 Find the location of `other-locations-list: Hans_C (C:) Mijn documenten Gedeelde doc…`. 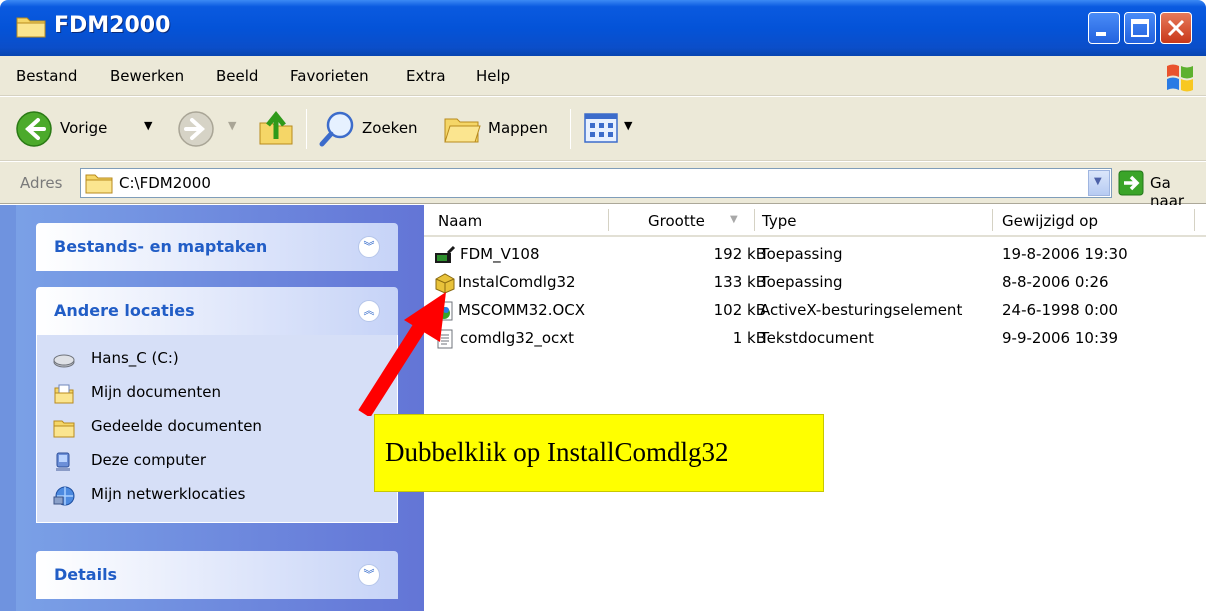

other-locations-list: Hans_C (C:) Mijn documenten Gedeelde doc… is located at coordinates (217, 429).